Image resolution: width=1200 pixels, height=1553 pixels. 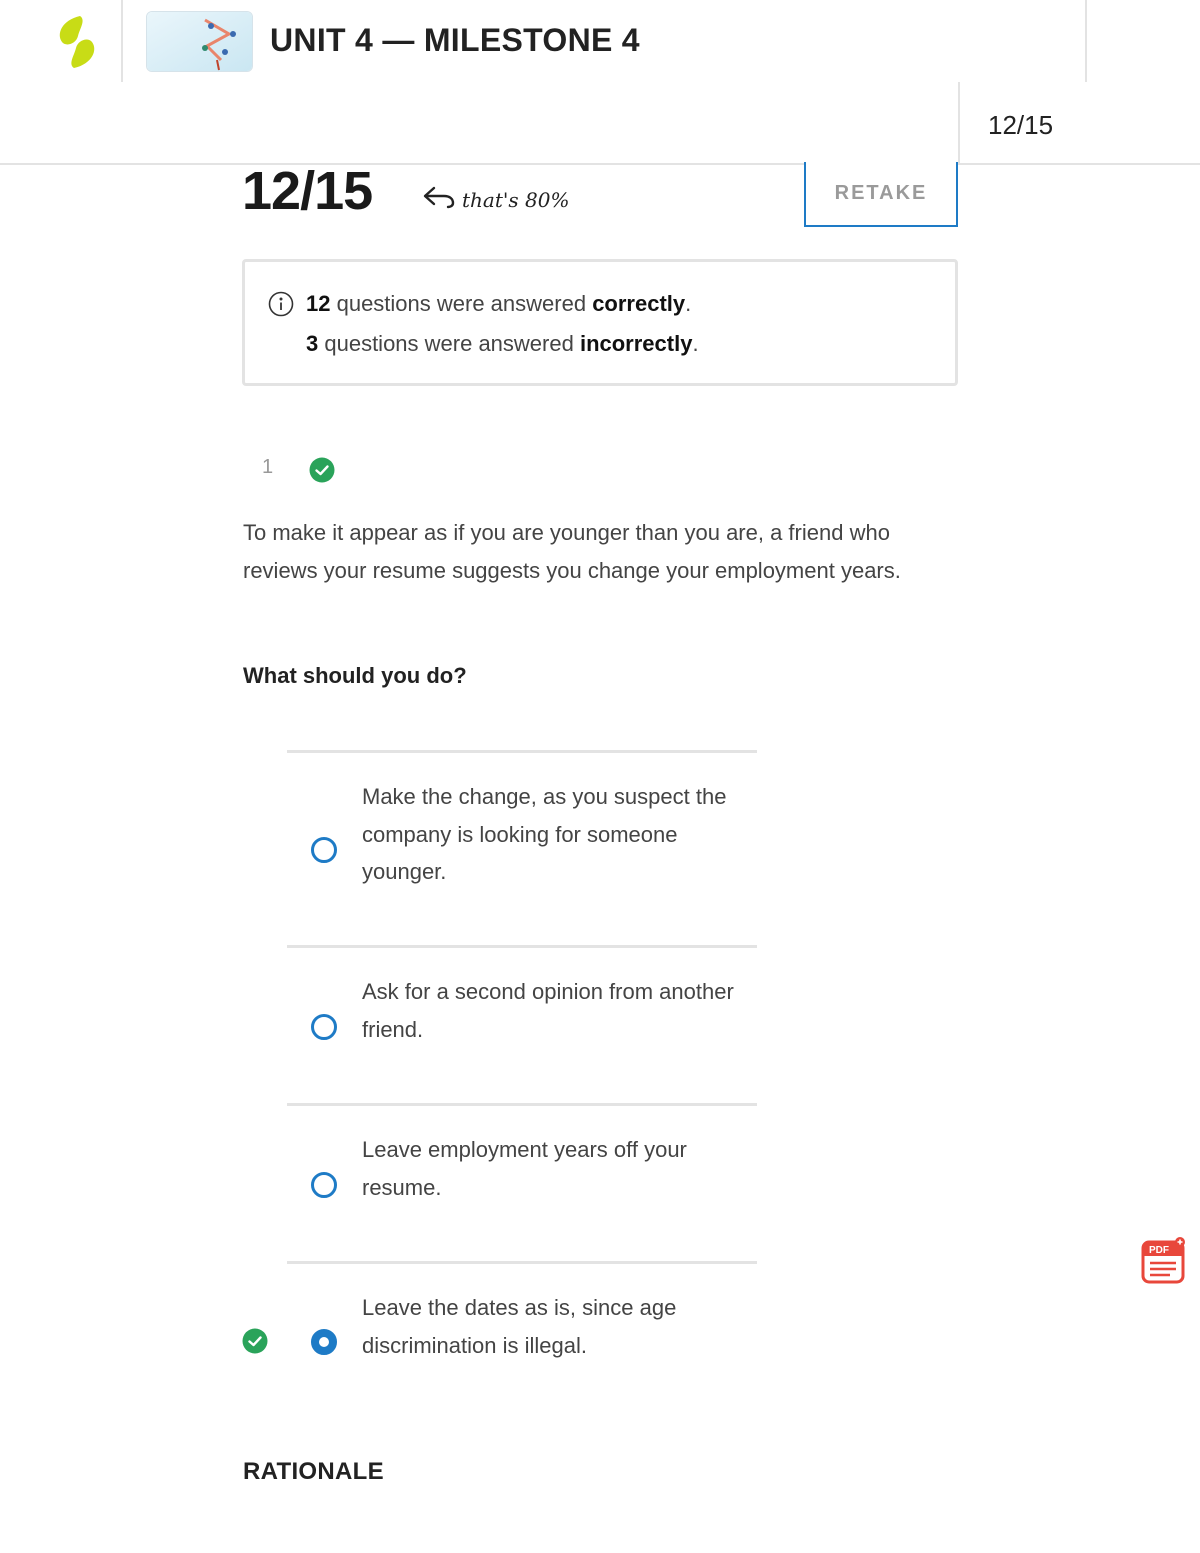 What do you see at coordinates (76, 42) in the screenshot?
I see `brand-logo-icon` at bounding box center [76, 42].